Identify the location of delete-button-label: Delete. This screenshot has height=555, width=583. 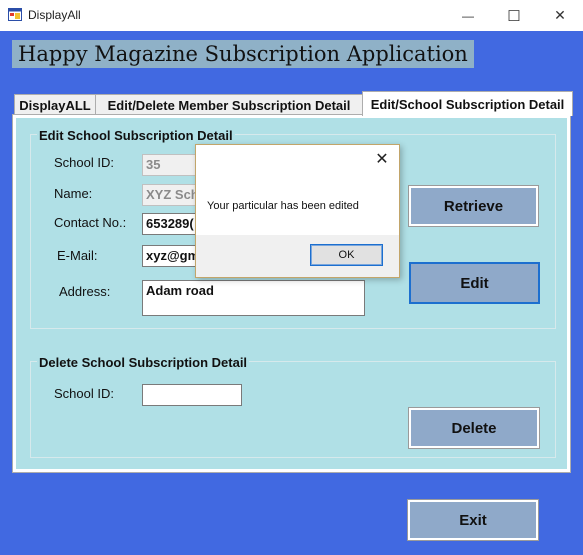
(474, 428).